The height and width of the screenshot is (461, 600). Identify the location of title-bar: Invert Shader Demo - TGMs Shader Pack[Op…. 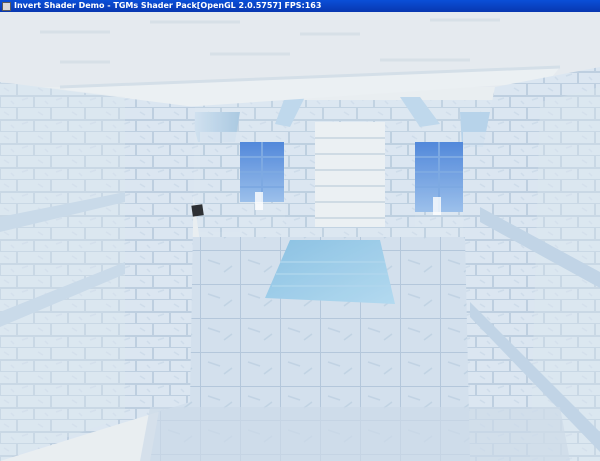
(300, 6).